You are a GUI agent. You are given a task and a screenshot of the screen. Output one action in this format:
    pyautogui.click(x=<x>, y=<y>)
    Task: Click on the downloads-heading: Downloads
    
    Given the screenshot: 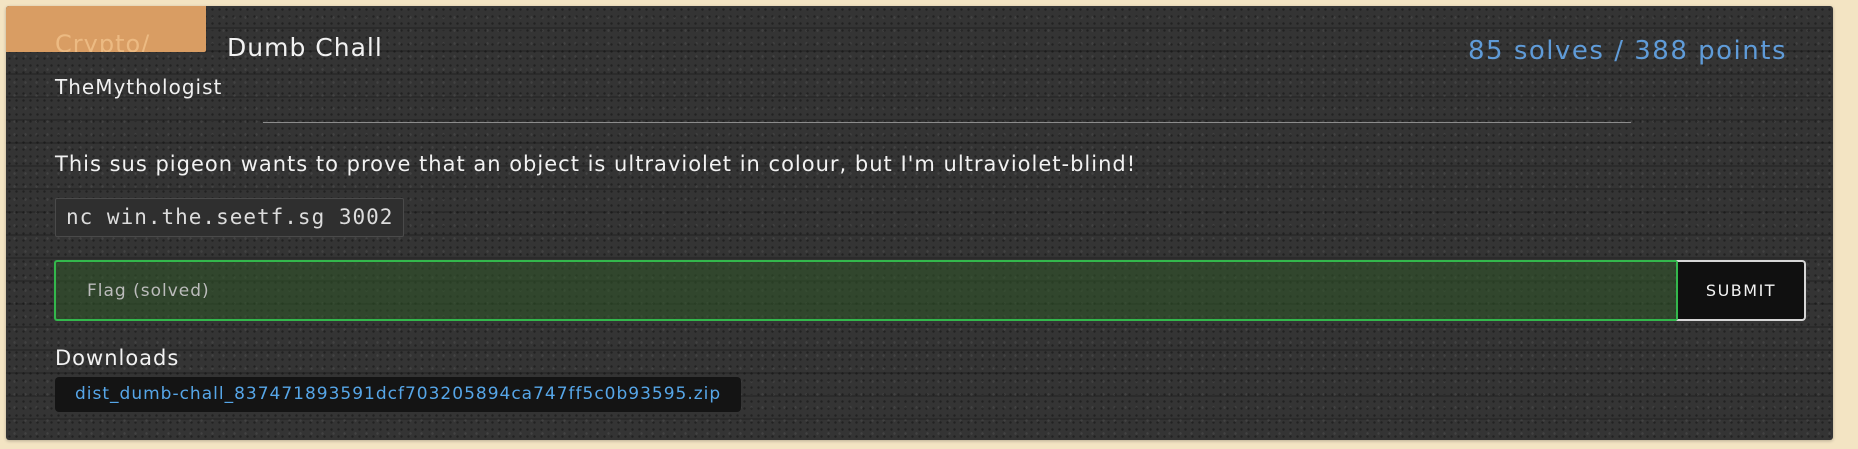 What is the action you would take?
    pyautogui.click(x=117, y=358)
    